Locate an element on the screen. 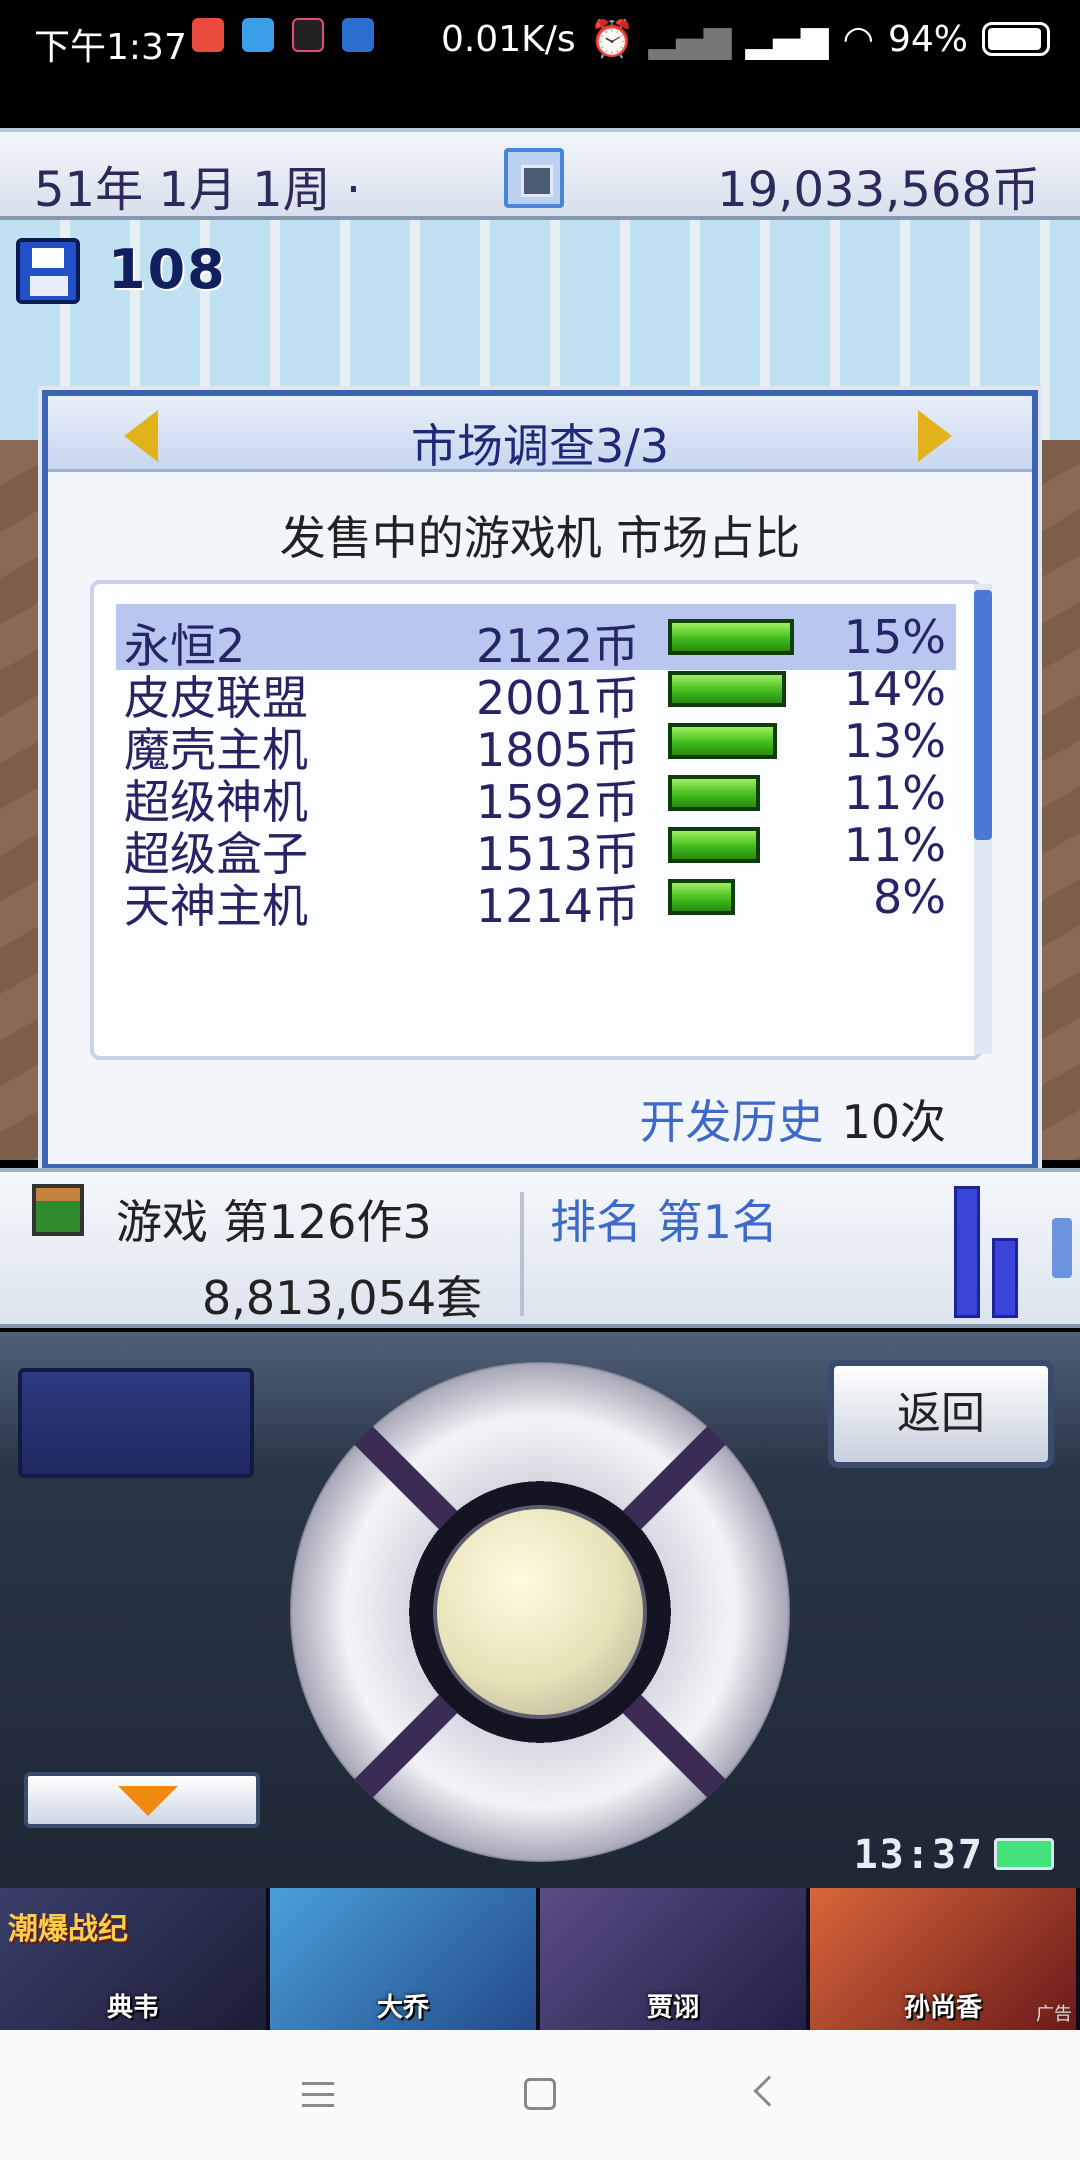 This screenshot has width=1080, height=2160. hd-signal-icon: ▂▄▆ is located at coordinates (787, 39).